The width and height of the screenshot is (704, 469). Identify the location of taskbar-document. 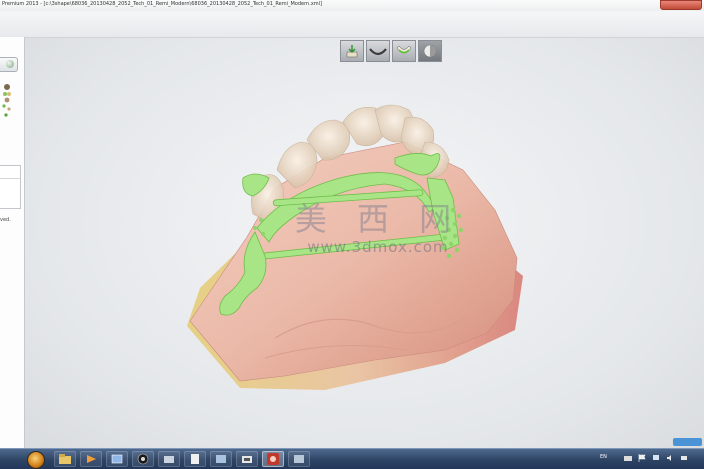
(195, 459).